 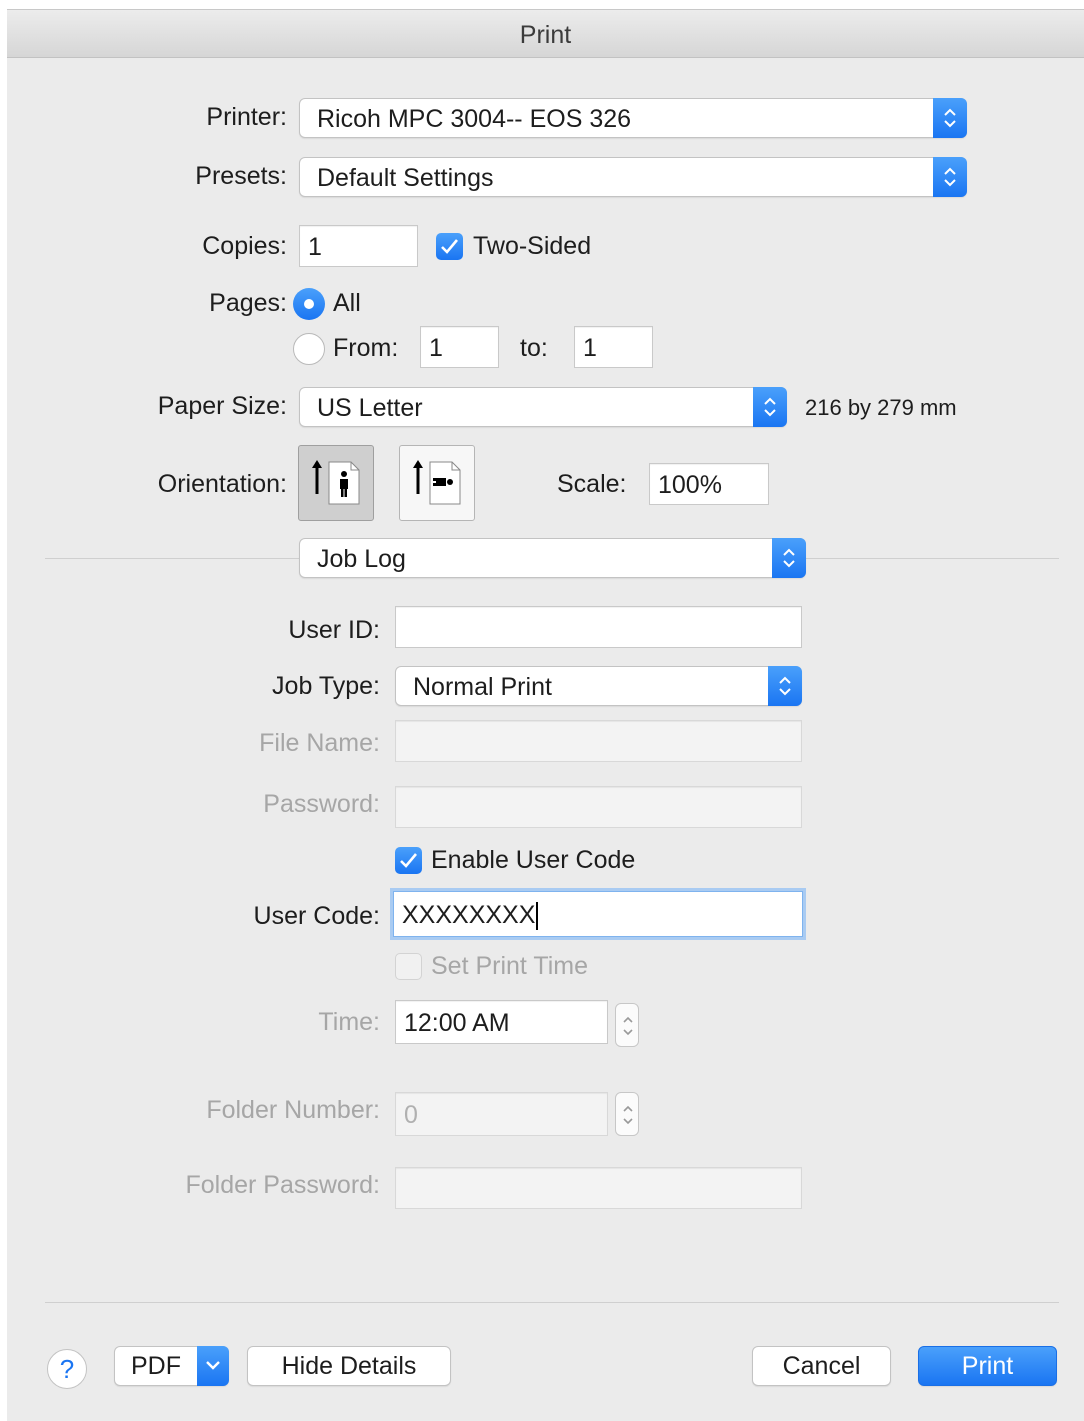 What do you see at coordinates (598, 1188) in the screenshot?
I see `folder-password-input` at bounding box center [598, 1188].